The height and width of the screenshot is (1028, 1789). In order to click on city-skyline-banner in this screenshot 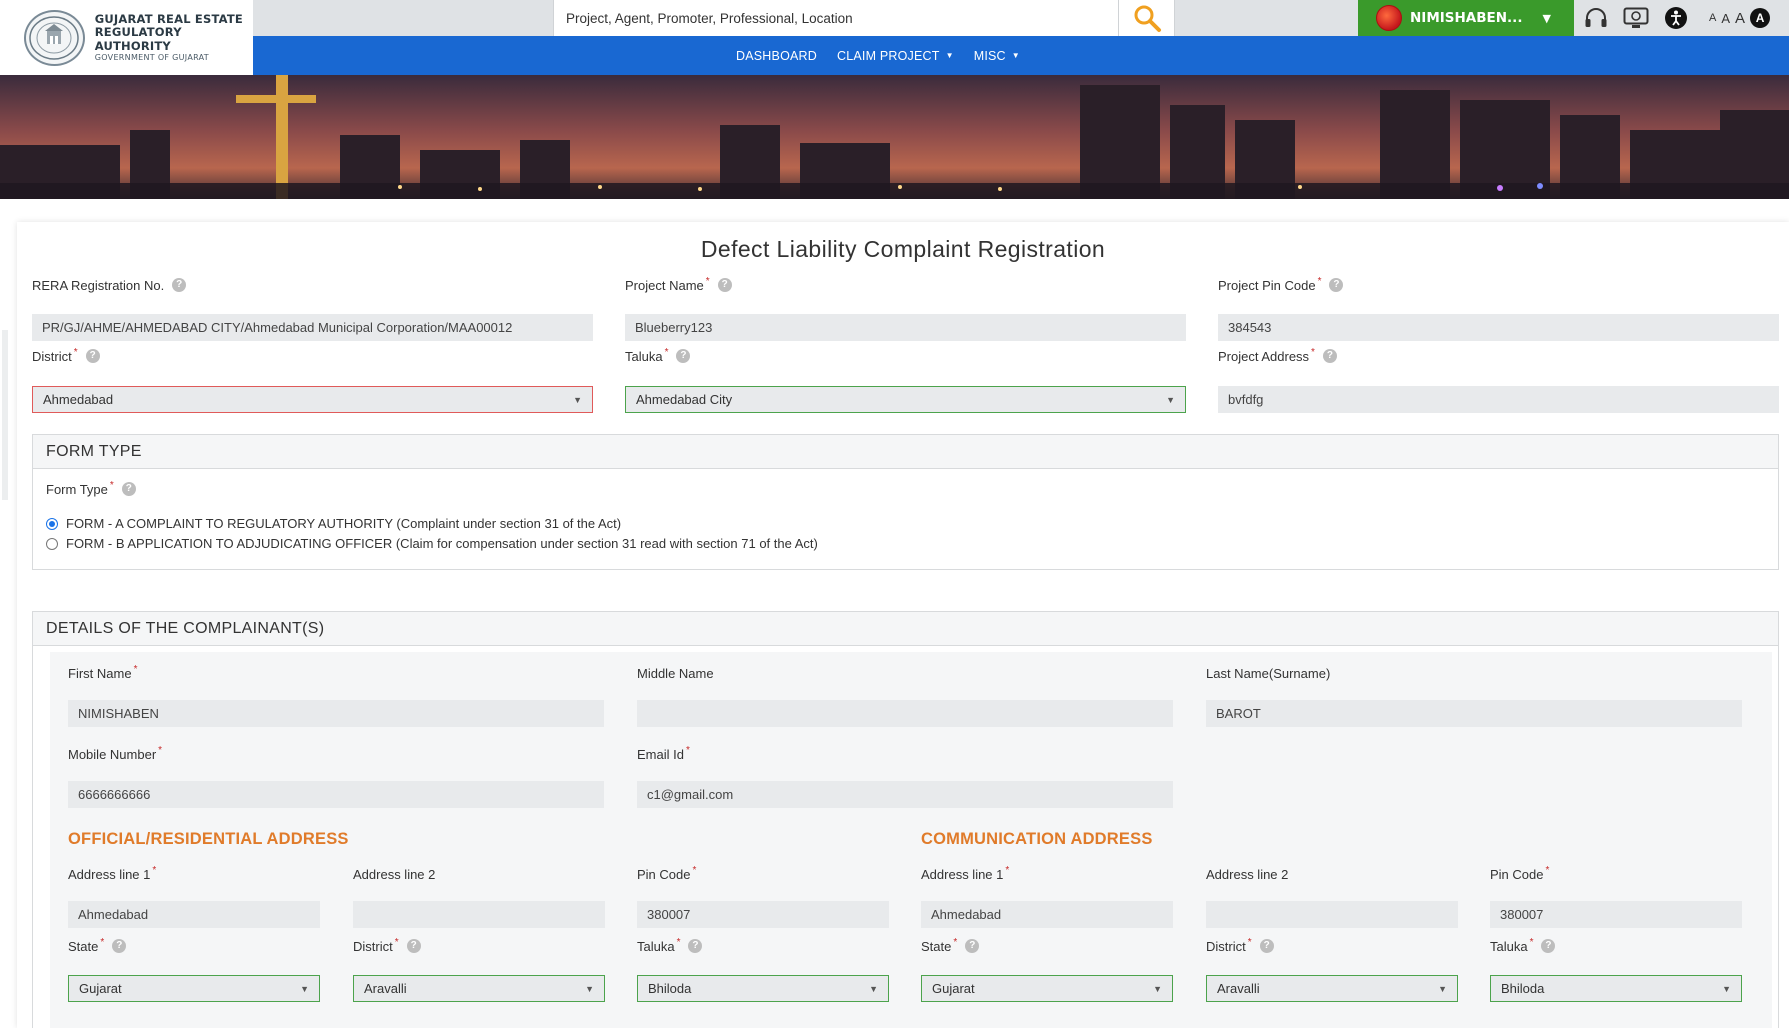, I will do `click(894, 137)`.